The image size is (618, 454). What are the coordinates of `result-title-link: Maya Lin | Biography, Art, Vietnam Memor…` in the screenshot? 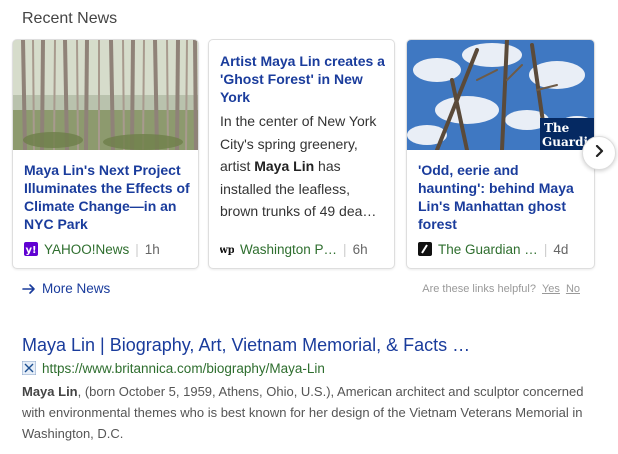 It's located at (246, 345).